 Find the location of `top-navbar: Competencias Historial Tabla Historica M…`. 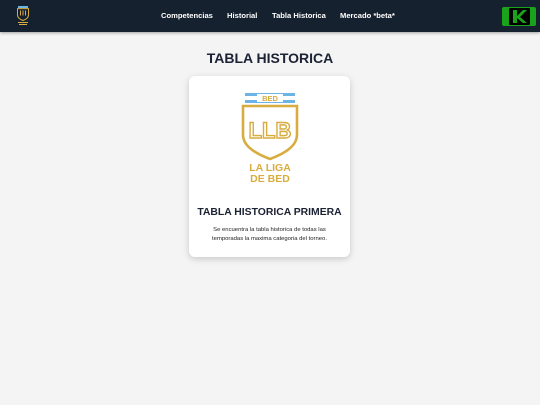

top-navbar: Competencias Historial Tabla Historica M… is located at coordinates (270, 16).